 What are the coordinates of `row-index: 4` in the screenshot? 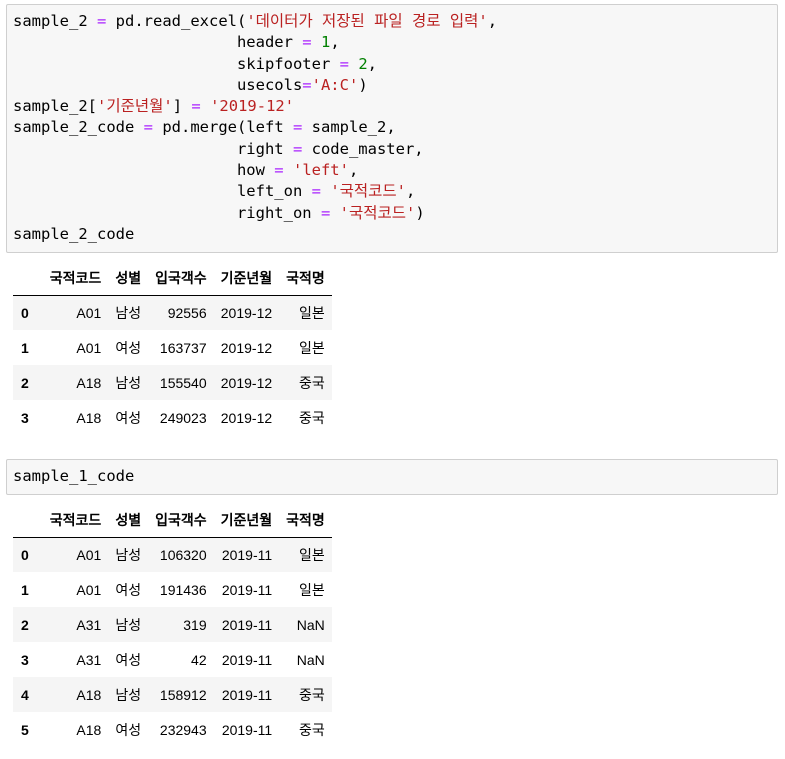 It's located at (25, 694).